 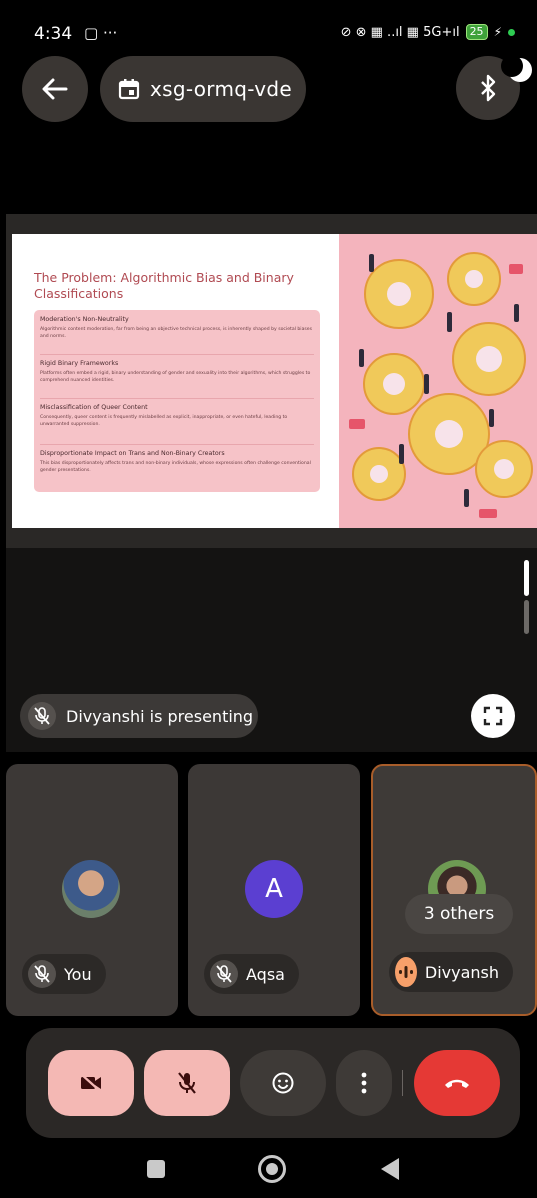 I want to click on others-count-badge: 3 others, so click(x=459, y=914).